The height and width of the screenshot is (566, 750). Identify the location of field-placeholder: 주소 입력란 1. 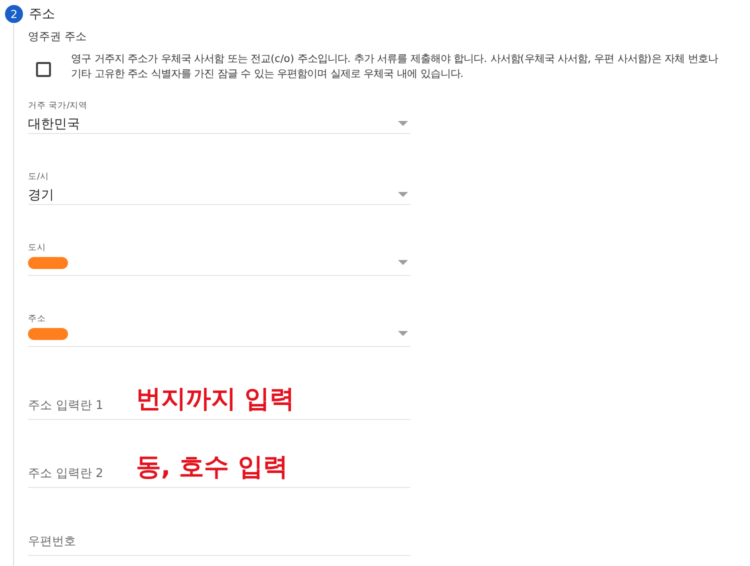
(66, 405).